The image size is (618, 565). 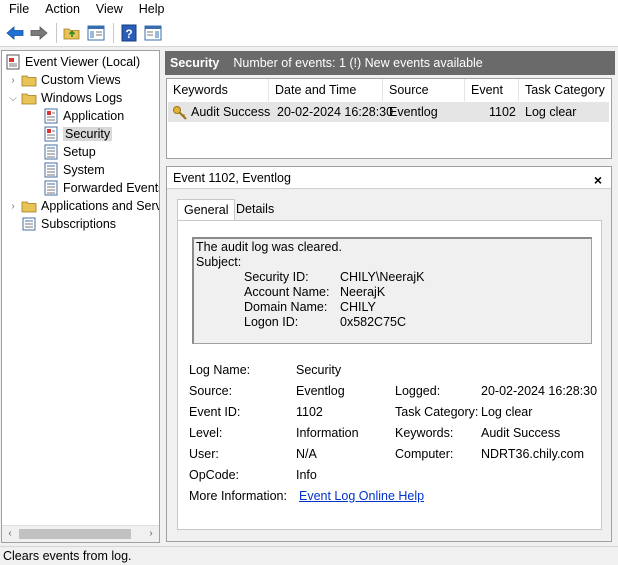 I want to click on menu-action: Action, so click(x=61, y=9).